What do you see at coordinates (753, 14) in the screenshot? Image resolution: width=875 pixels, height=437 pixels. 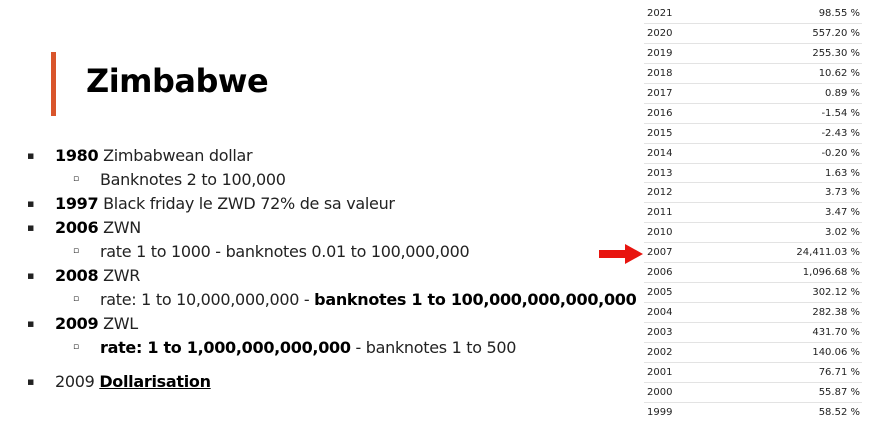 I see `table-row: 2021 98.55 %` at bounding box center [753, 14].